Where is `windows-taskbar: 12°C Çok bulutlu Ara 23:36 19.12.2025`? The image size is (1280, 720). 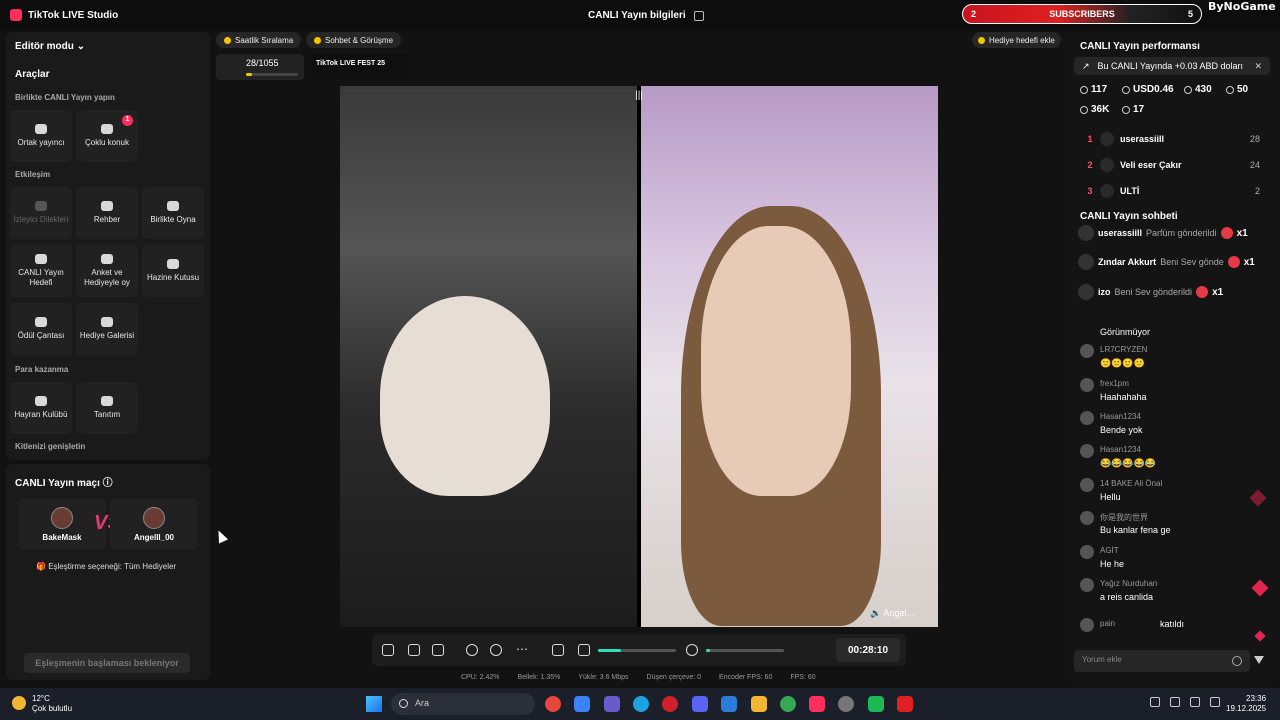 windows-taskbar: 12°C Çok bulutlu Ara 23:36 19.12.2025 is located at coordinates (640, 704).